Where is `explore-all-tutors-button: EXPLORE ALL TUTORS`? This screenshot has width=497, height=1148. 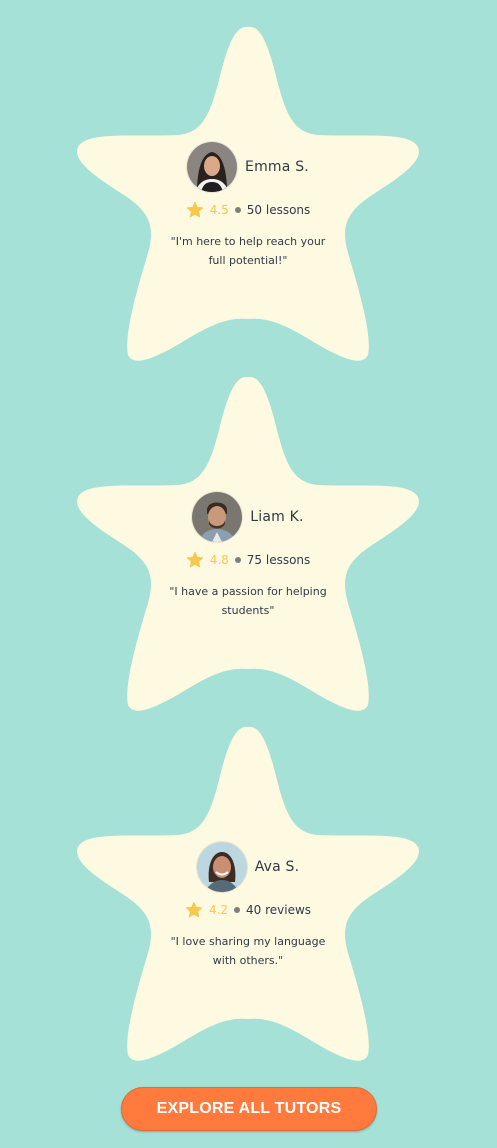 explore-all-tutors-button: EXPLORE ALL TUTORS is located at coordinates (249, 1109).